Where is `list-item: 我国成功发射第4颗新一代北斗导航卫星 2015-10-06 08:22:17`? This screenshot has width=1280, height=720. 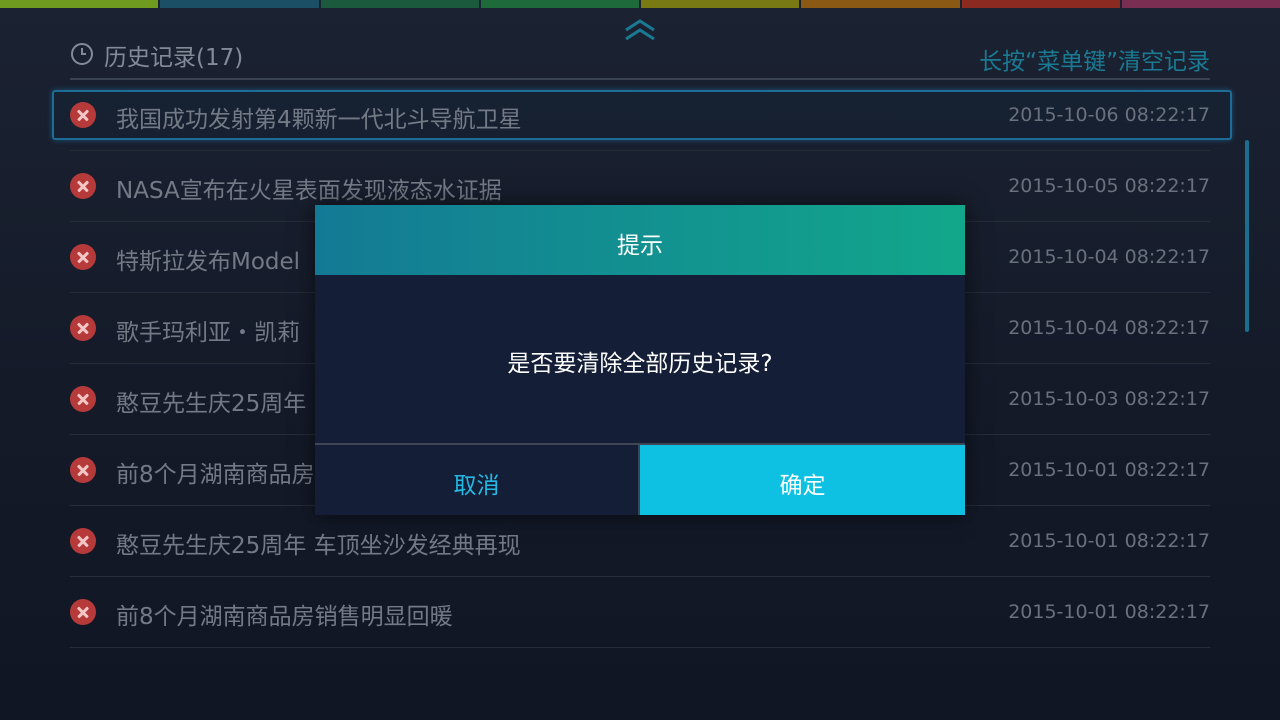 list-item: 我国成功发射第4颗新一代北斗导航卫星 2015-10-06 08:22:17 is located at coordinates (640, 115).